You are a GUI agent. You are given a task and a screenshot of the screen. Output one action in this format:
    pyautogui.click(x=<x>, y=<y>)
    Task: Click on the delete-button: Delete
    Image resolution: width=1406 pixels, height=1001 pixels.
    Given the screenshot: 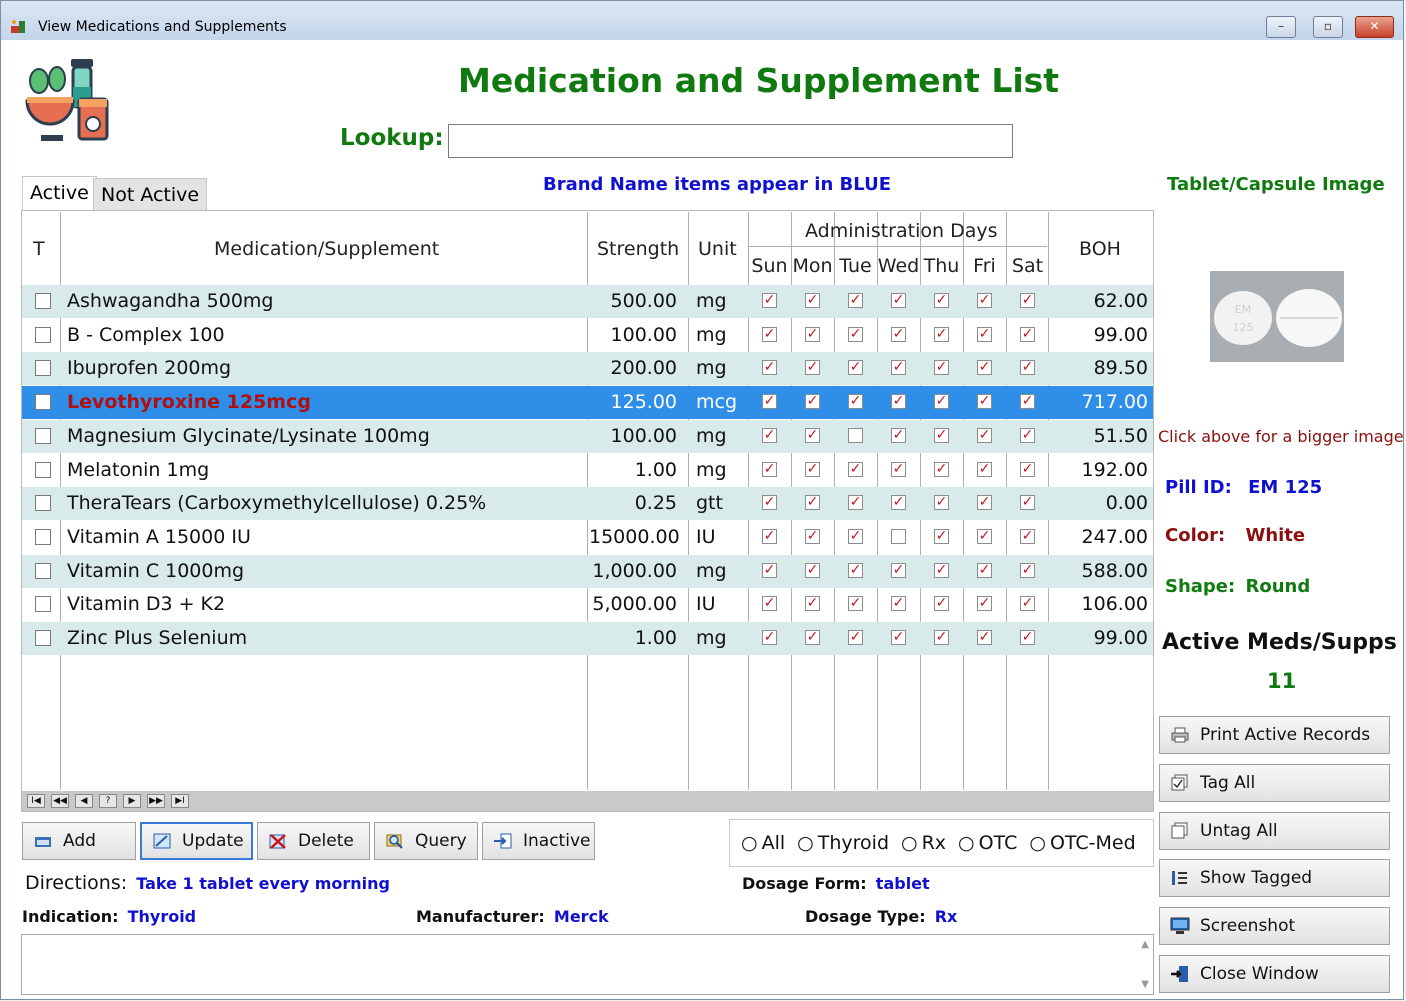 What is the action you would take?
    pyautogui.click(x=313, y=841)
    